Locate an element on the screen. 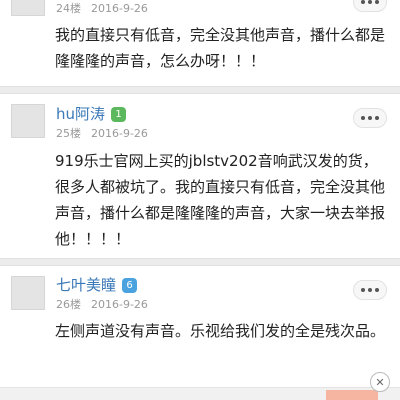  username-row: hu阿涛 1 is located at coordinates (91, 113).